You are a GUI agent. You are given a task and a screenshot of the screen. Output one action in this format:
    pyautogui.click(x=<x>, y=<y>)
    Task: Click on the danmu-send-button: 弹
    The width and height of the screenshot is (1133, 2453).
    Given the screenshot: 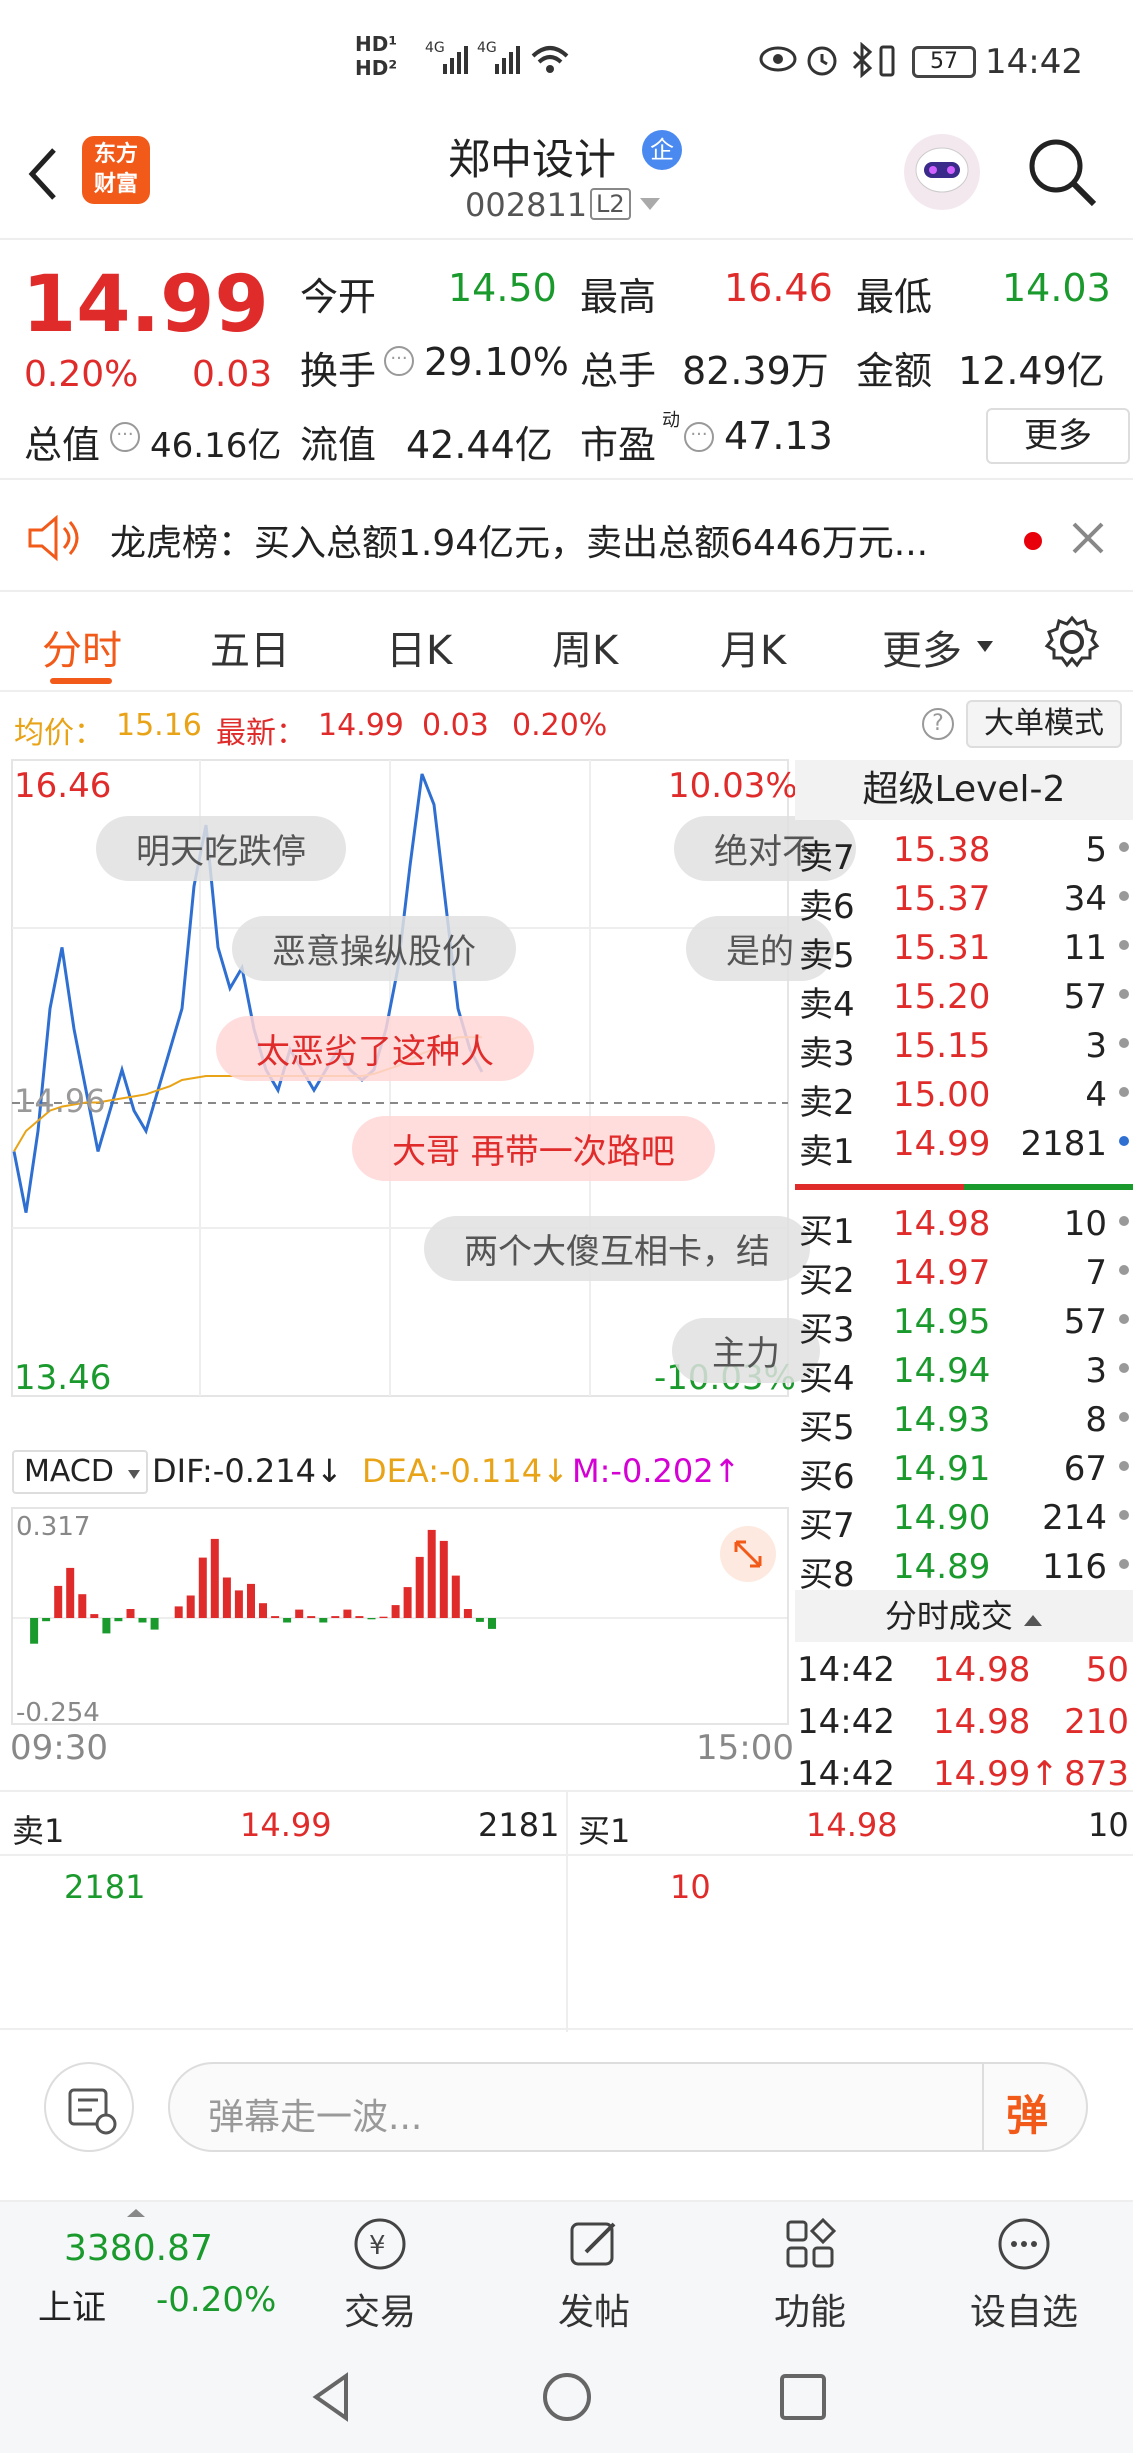 What is the action you would take?
    pyautogui.click(x=1027, y=2112)
    